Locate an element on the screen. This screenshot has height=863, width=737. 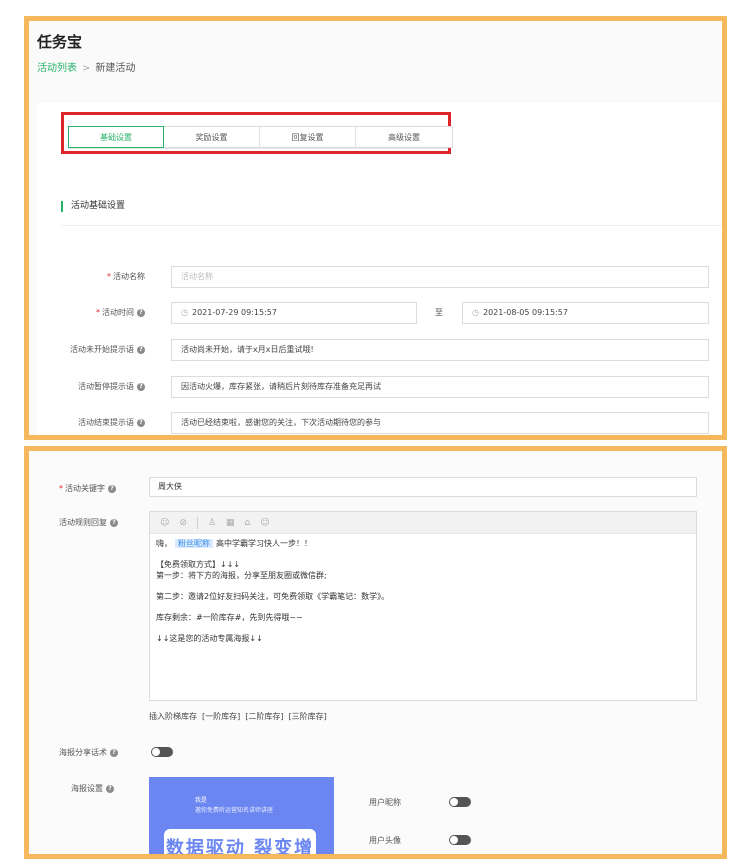
reply-line-5: 库存剩余：#一阶库存#，先到先得哦~~ is located at coordinates (229, 617).